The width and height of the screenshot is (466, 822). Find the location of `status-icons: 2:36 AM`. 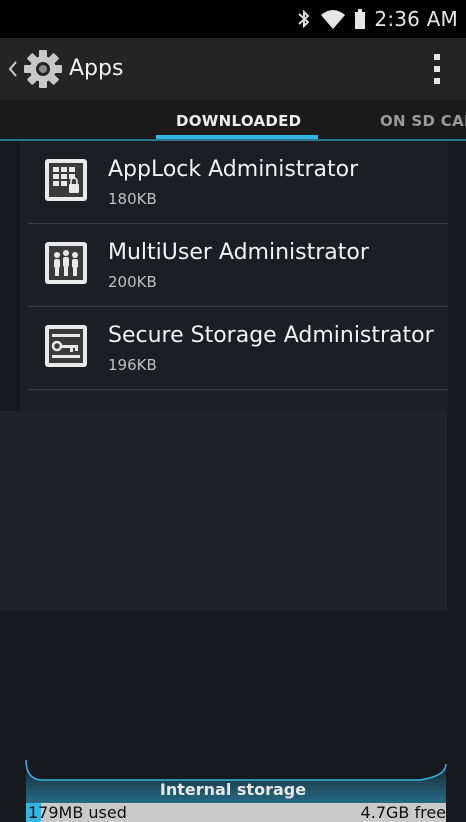

status-icons: 2:36 AM is located at coordinates (377, 19).